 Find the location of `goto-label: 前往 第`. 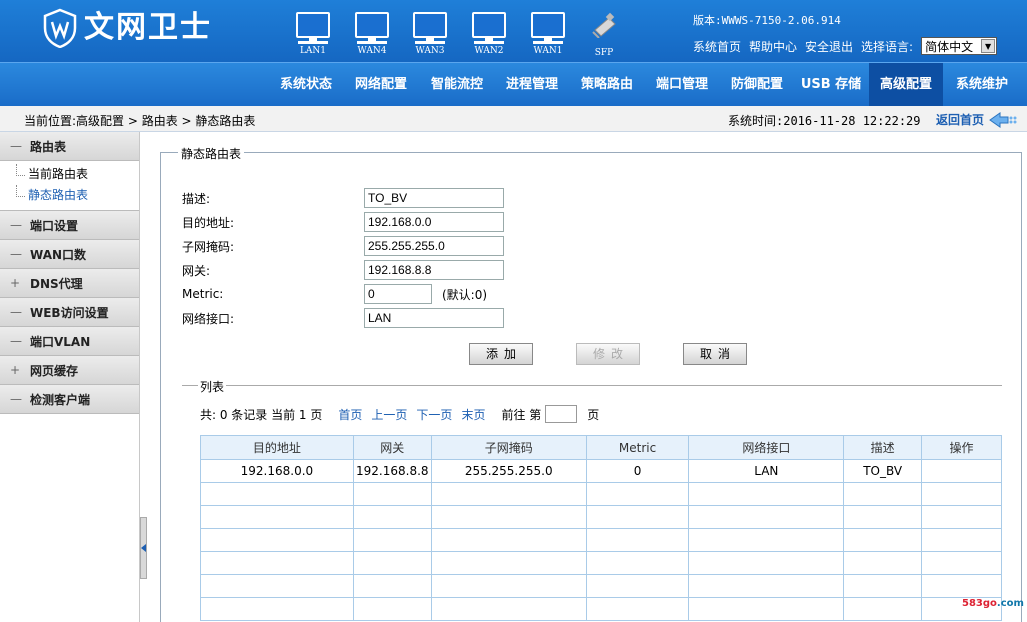

goto-label: 前往 第 is located at coordinates (521, 414).